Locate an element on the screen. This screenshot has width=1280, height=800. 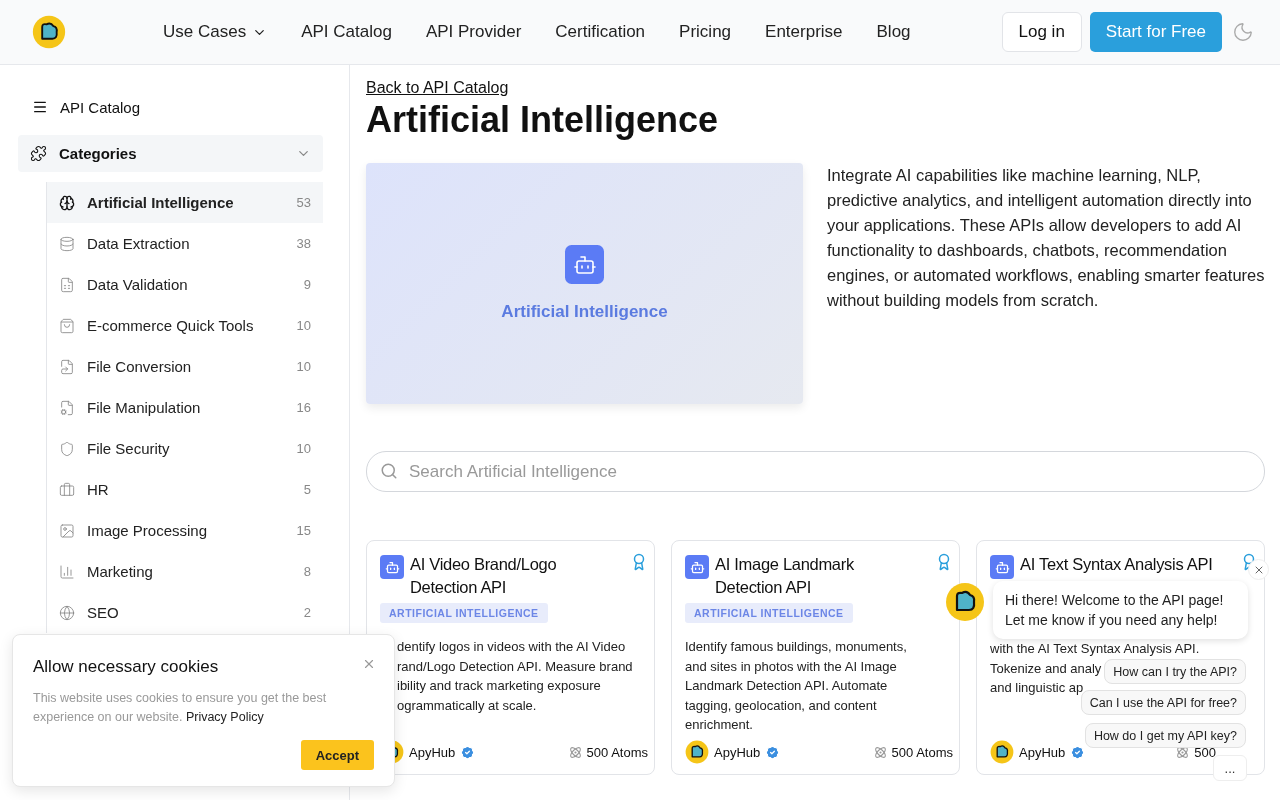
globe-icon is located at coordinates (67, 612).